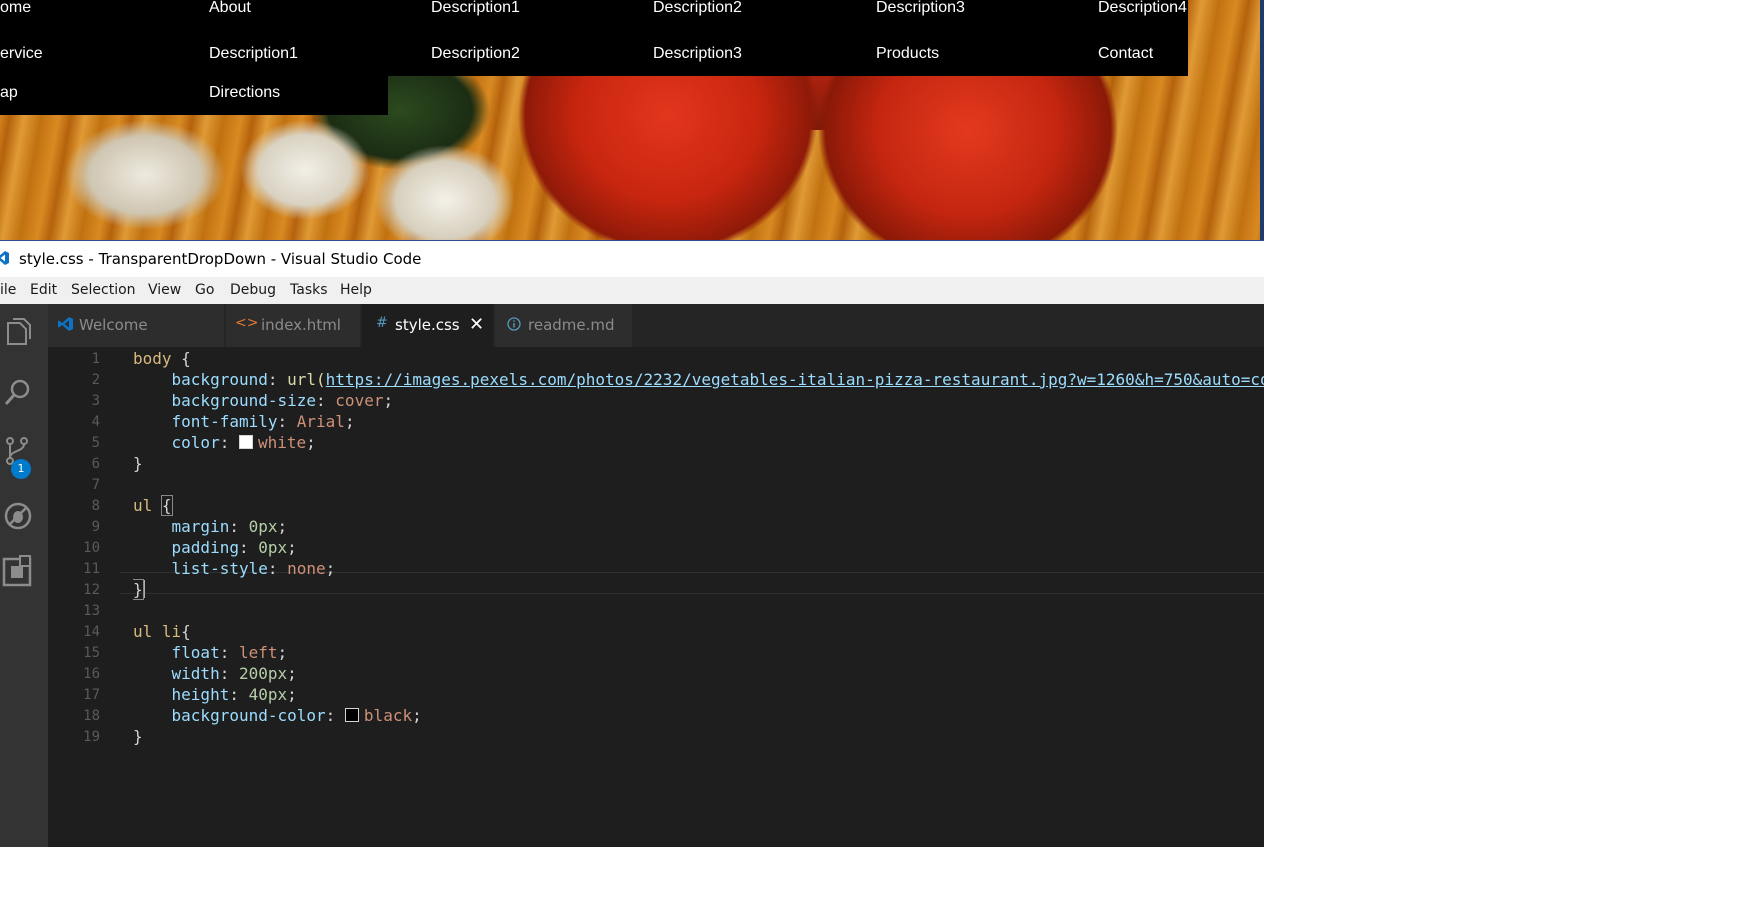 Image resolution: width=1764 pixels, height=897 pixels. What do you see at coordinates (91, 716) in the screenshot?
I see `line-number: 18` at bounding box center [91, 716].